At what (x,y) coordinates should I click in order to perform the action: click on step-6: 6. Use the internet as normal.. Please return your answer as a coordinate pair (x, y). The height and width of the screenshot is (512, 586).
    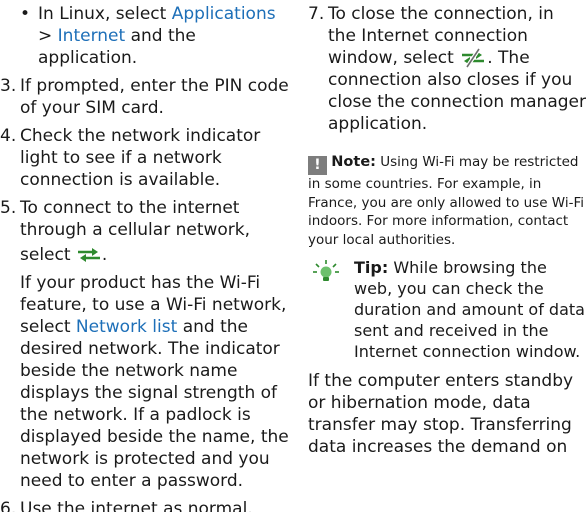
    Looking at the image, I should click on (146, 505).